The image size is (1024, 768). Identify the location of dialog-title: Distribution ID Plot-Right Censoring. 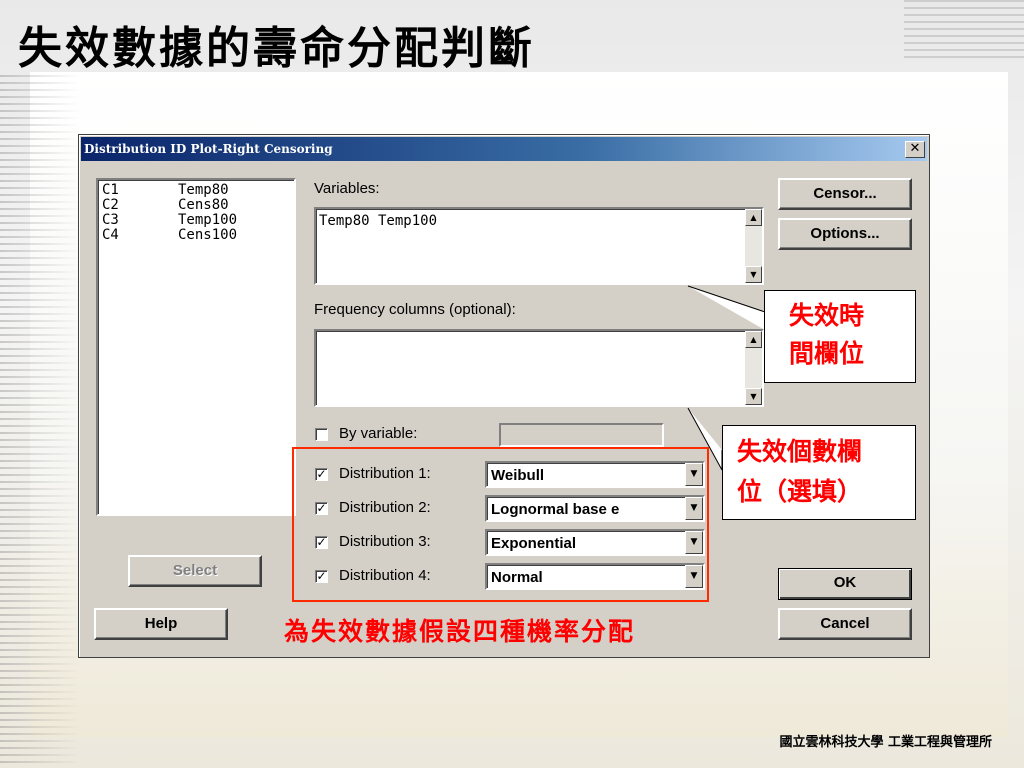
(208, 149).